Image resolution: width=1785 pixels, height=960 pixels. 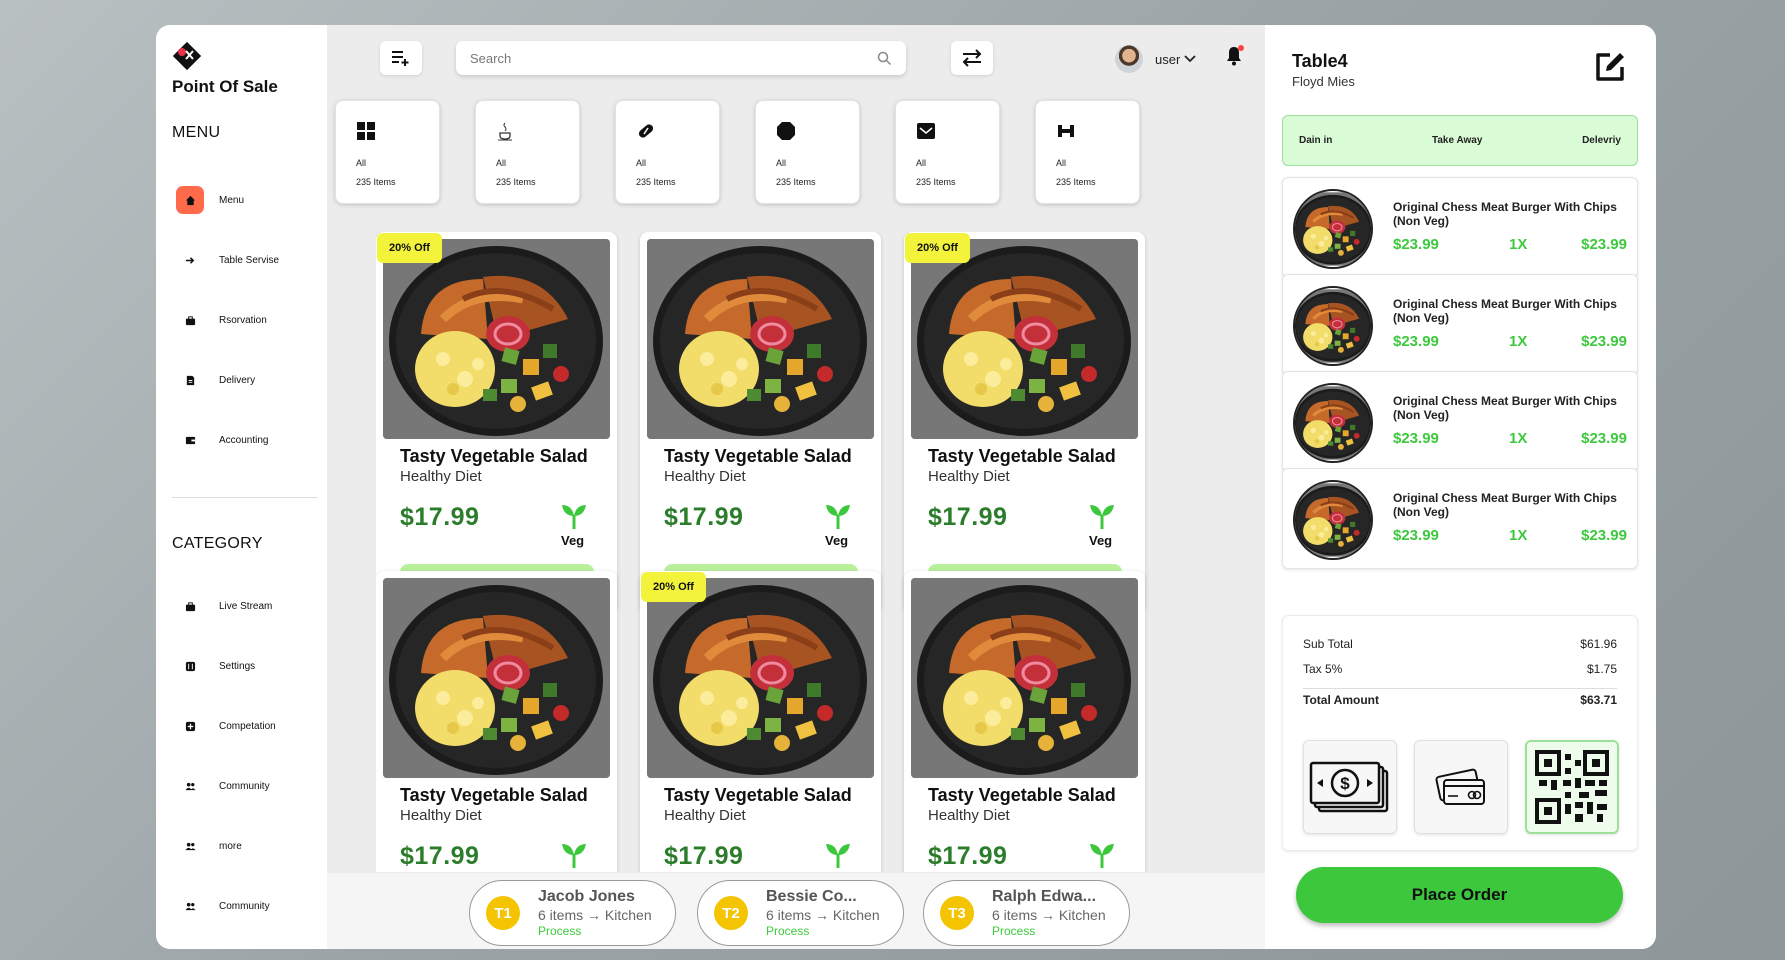 What do you see at coordinates (1129, 59) in the screenshot?
I see `avatar` at bounding box center [1129, 59].